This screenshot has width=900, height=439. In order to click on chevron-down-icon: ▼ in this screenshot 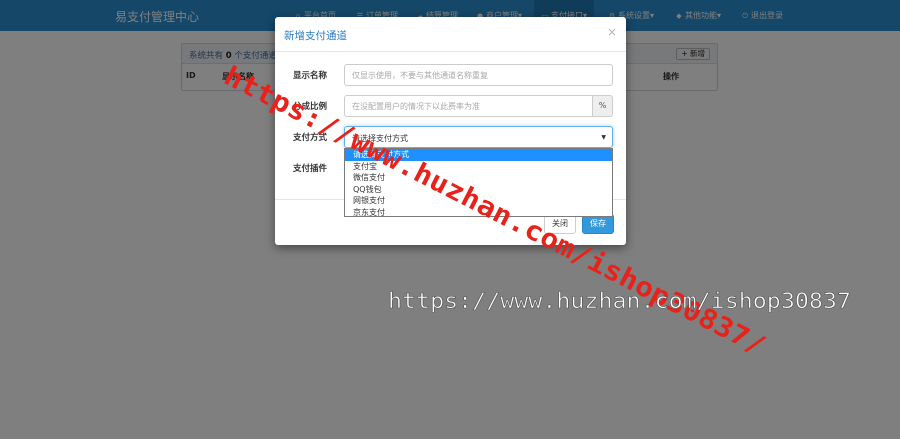, I will do `click(603, 137)`.